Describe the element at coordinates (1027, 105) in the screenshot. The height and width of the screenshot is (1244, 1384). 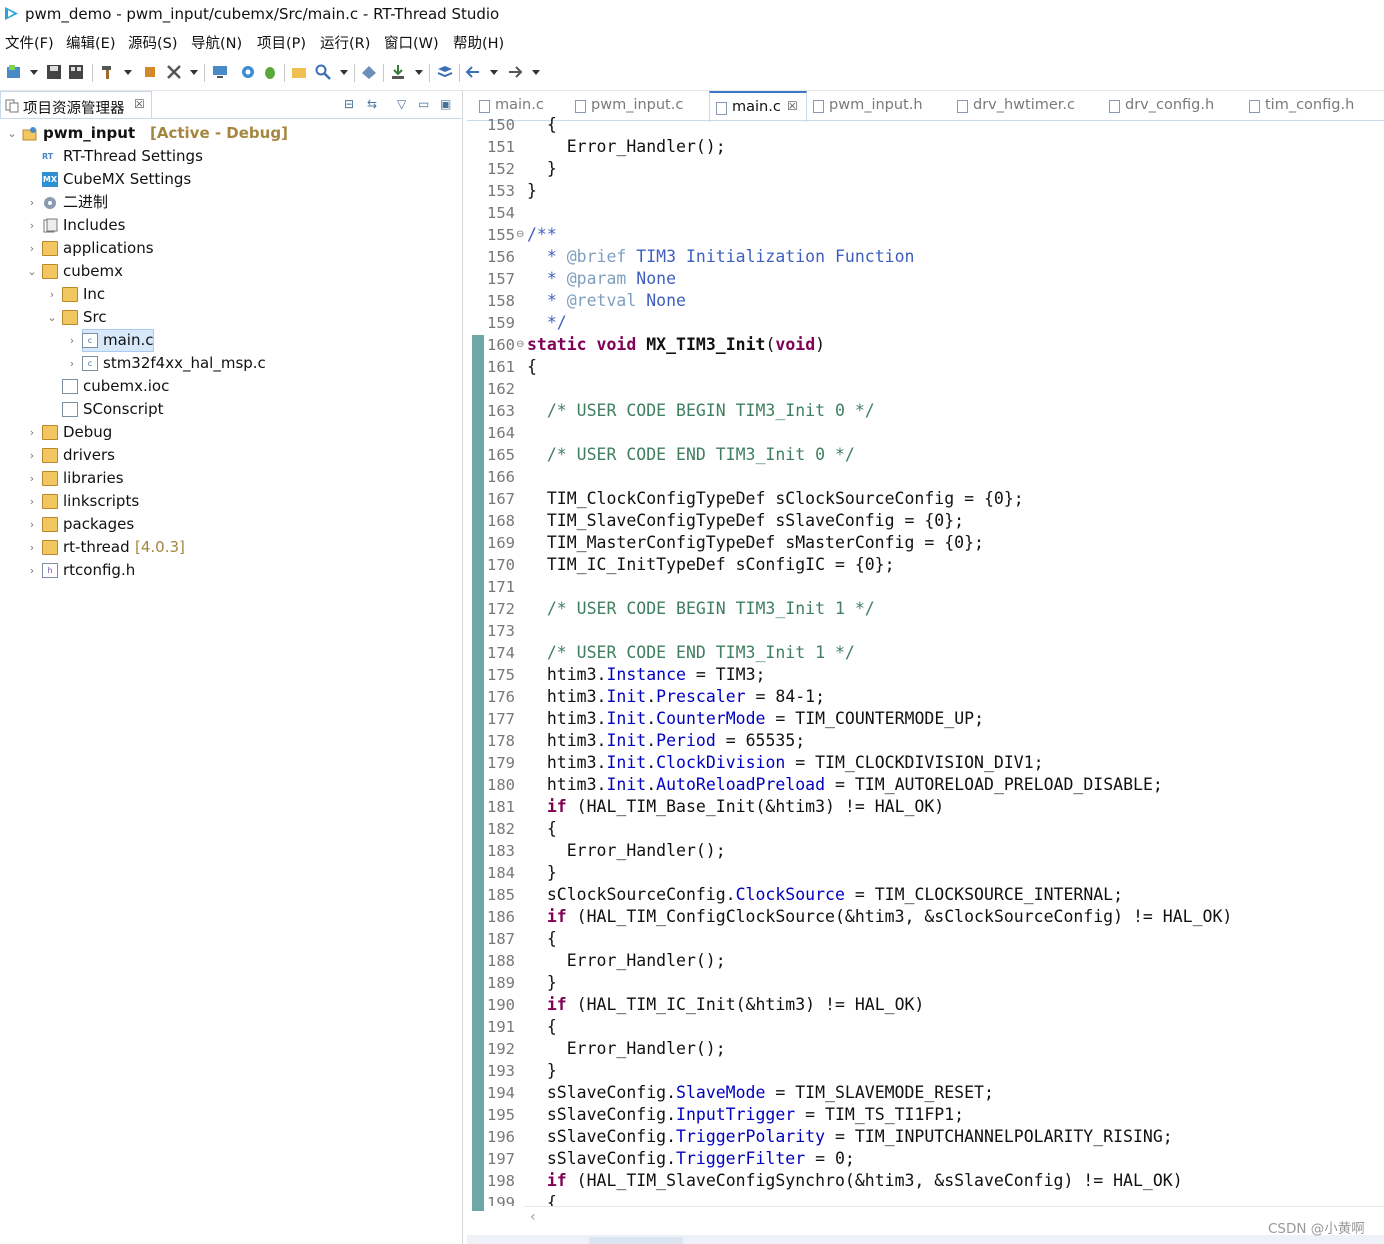
I see `tab-drv-hwtimer-c: drv_hwtimer.c` at that location.